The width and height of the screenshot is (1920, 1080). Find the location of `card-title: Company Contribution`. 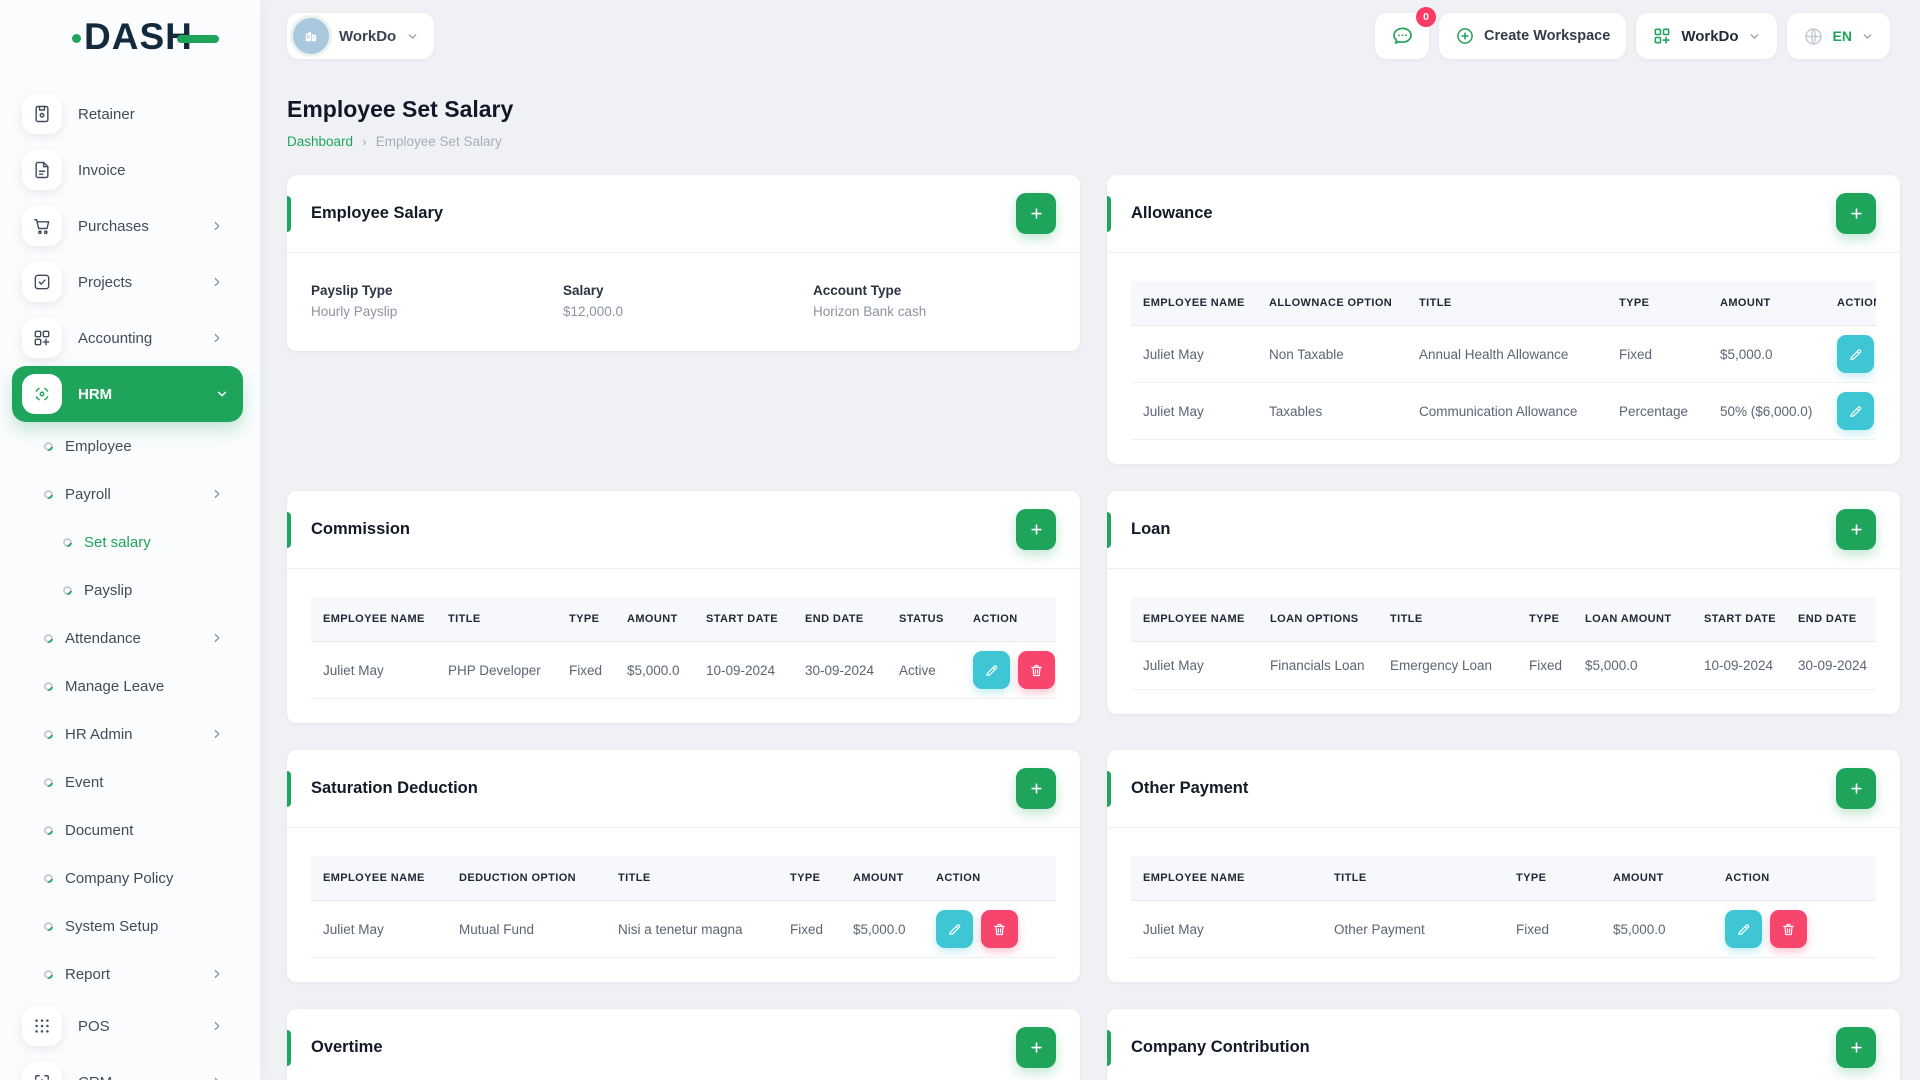

card-title: Company Contribution is located at coordinates (1220, 1047).